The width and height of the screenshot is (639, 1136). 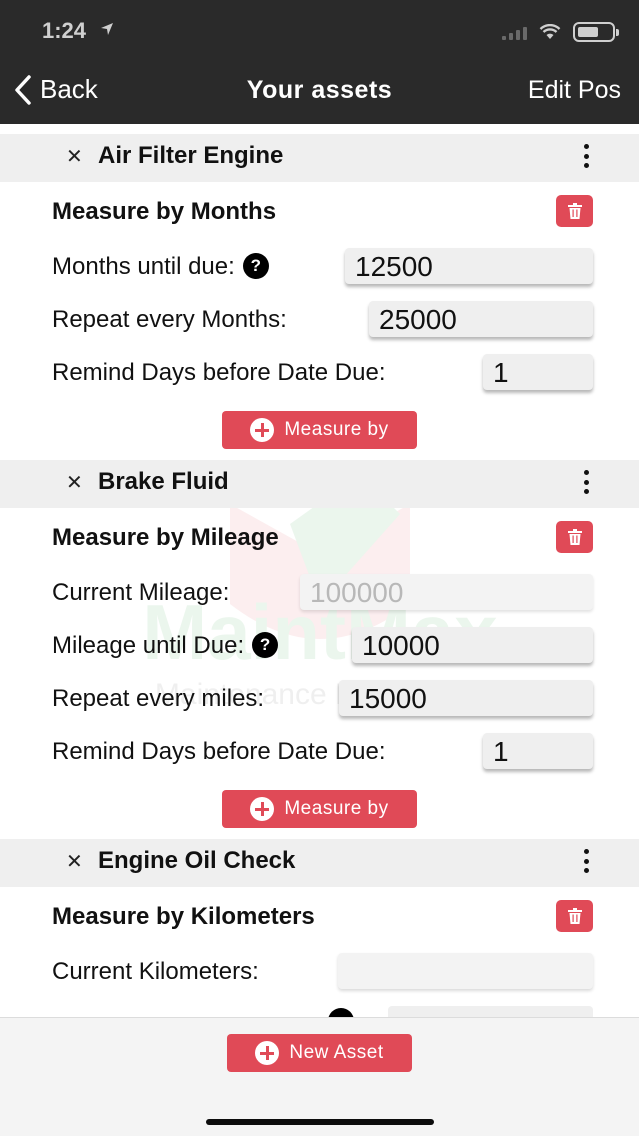 What do you see at coordinates (514, 32) in the screenshot?
I see `signal-icon` at bounding box center [514, 32].